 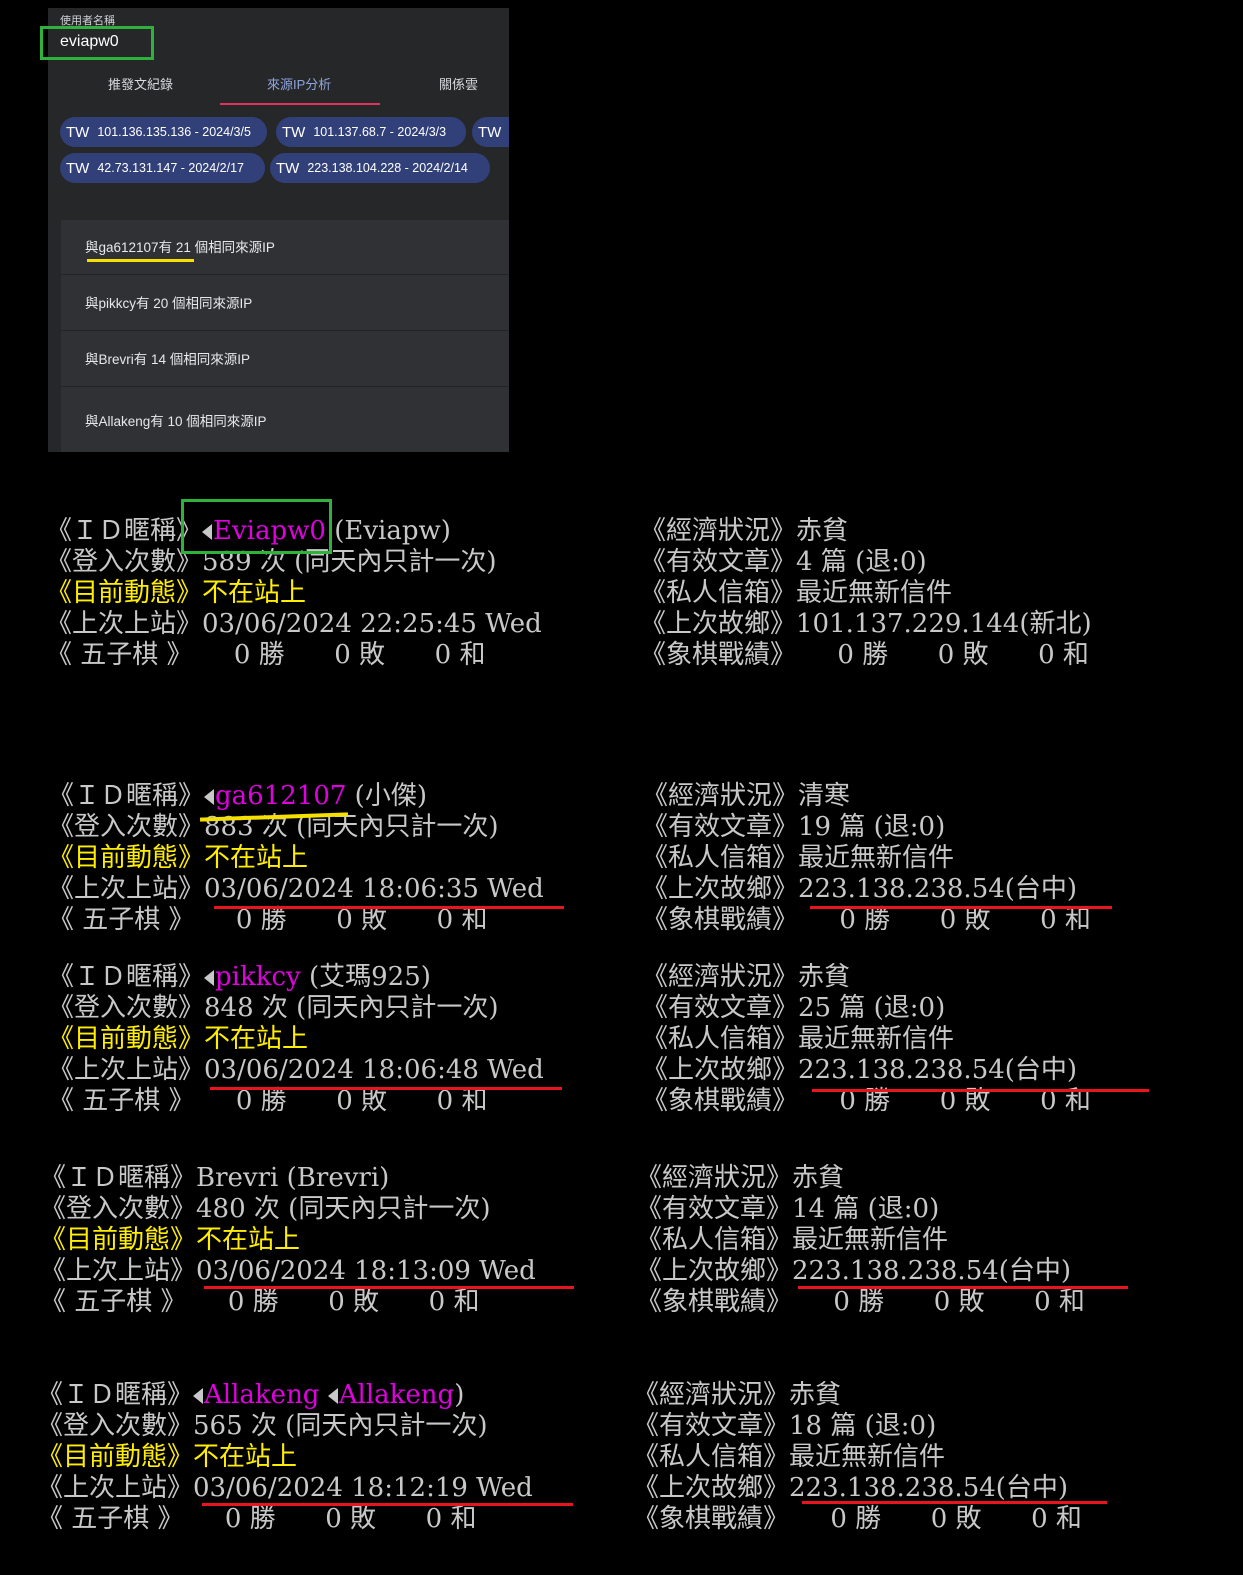 I want to click on peer-text: 與ga612107有 21 個相同來源IP, so click(x=180, y=247).